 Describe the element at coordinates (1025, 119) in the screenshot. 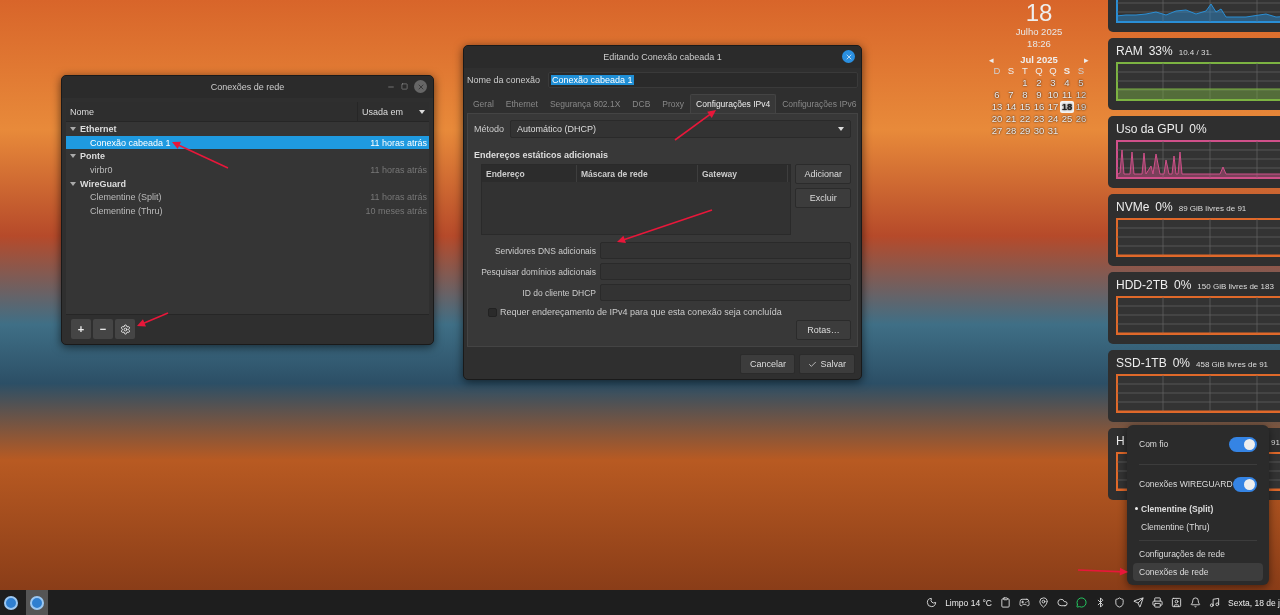

I see `calendar-day: 22` at that location.